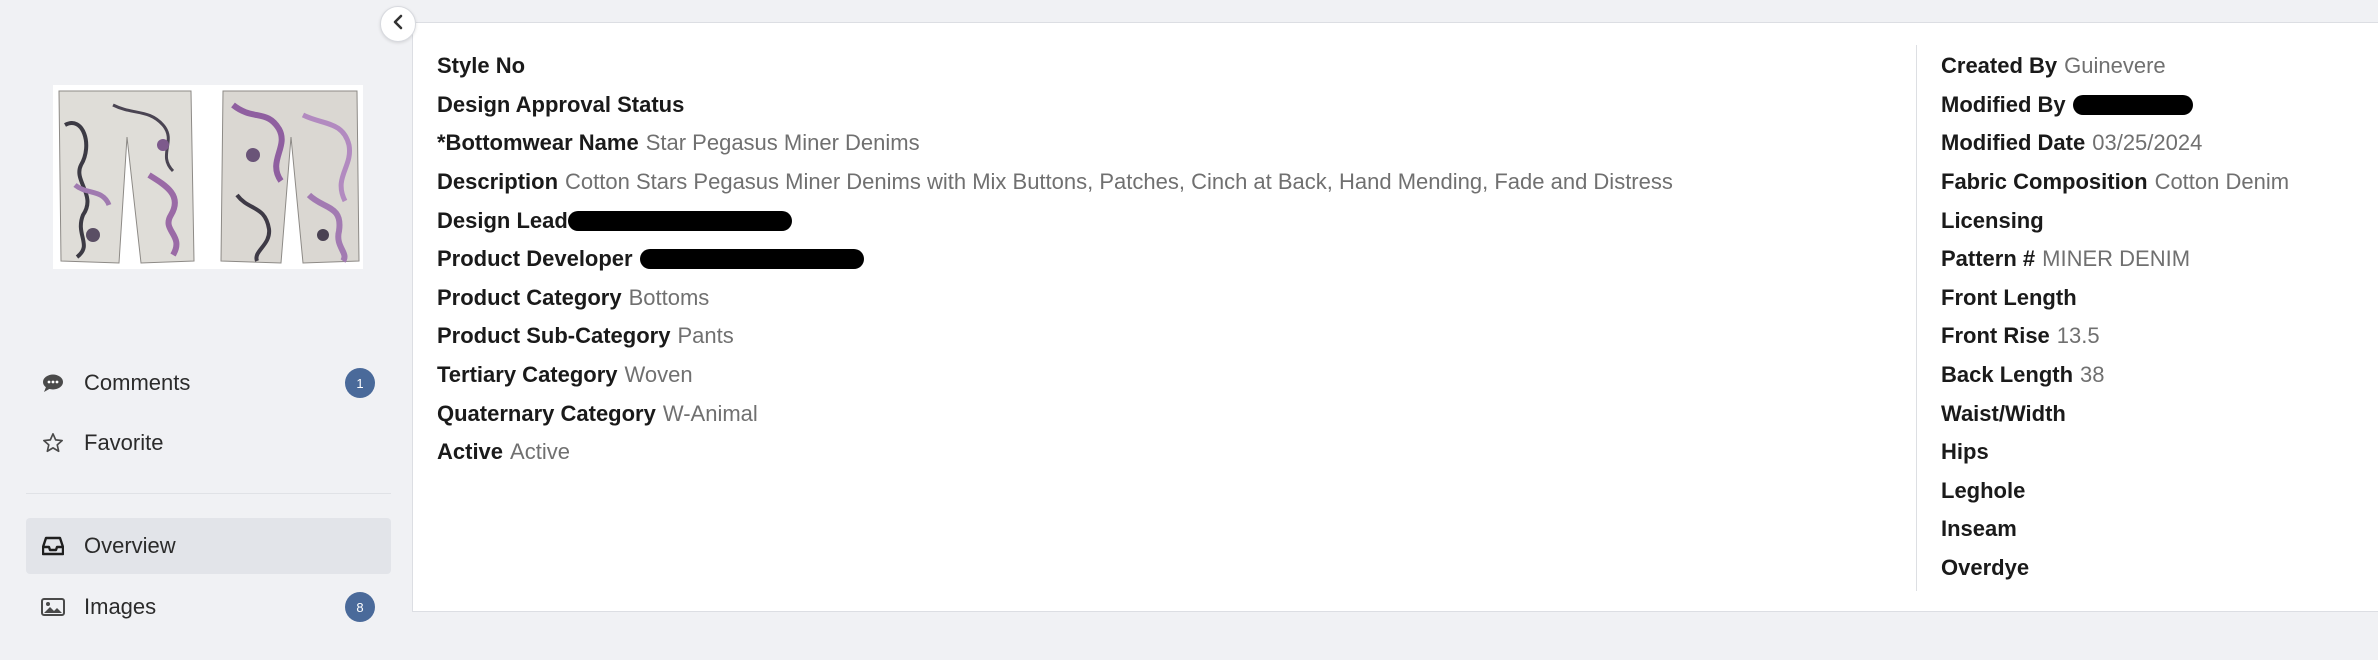 This screenshot has width=2378, height=660. Describe the element at coordinates (137, 382) in the screenshot. I see `sidebar-item-label: Comments` at that location.